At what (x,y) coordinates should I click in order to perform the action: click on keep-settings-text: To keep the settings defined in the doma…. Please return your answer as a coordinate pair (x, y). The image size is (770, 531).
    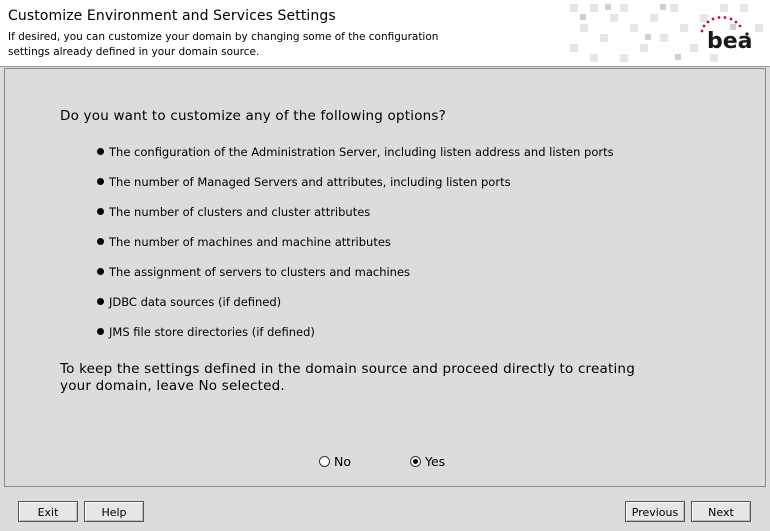
    Looking at the image, I should click on (347, 377).